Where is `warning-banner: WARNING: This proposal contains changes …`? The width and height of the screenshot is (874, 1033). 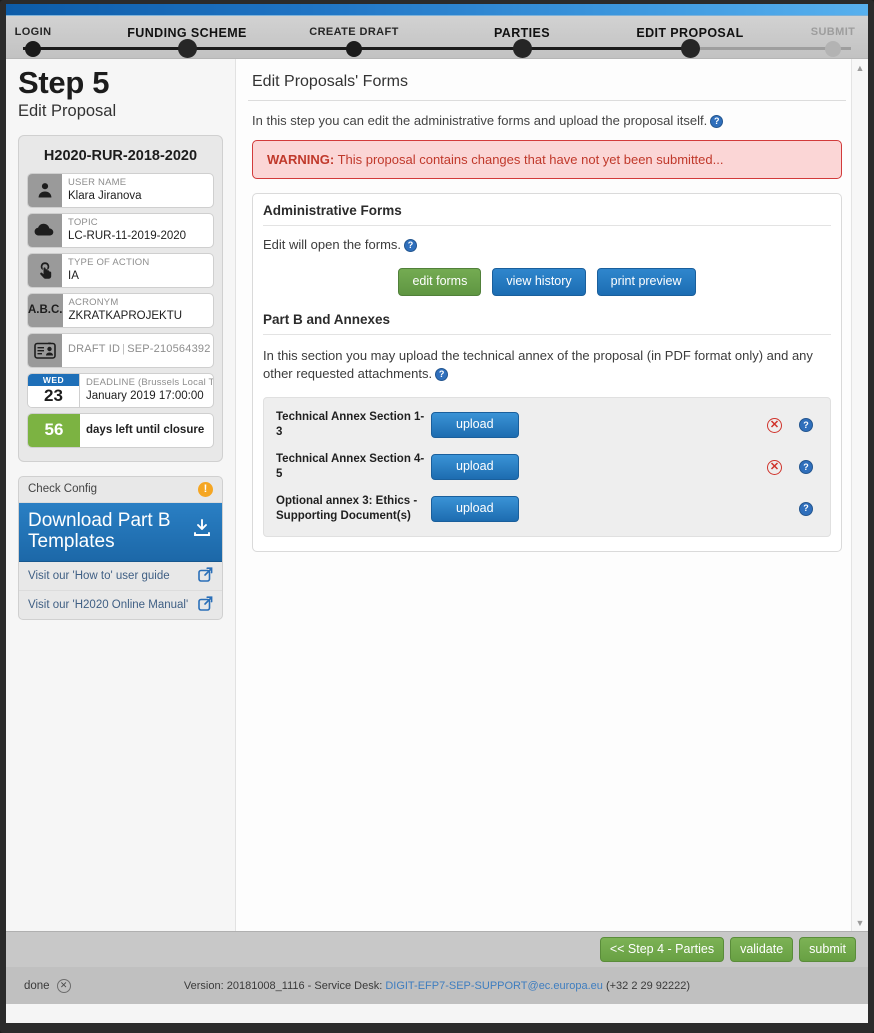 warning-banner: WARNING: This proposal contains changes … is located at coordinates (547, 159).